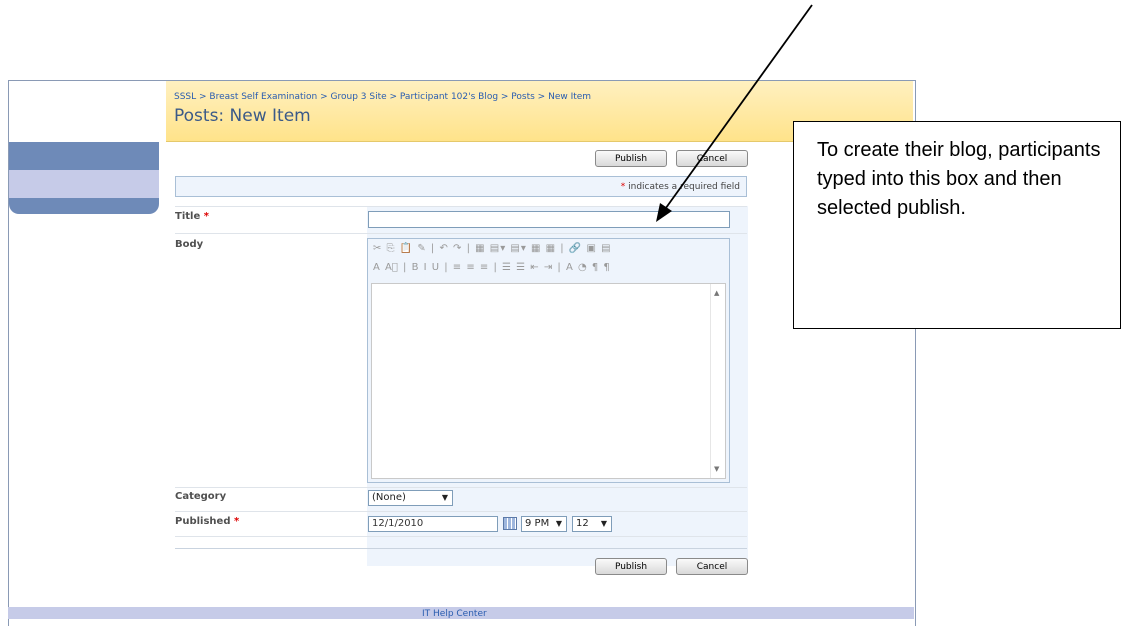 This screenshot has width=1122, height=626. Describe the element at coordinates (454, 614) in the screenshot. I see `footer-link: IT Help Center` at that location.